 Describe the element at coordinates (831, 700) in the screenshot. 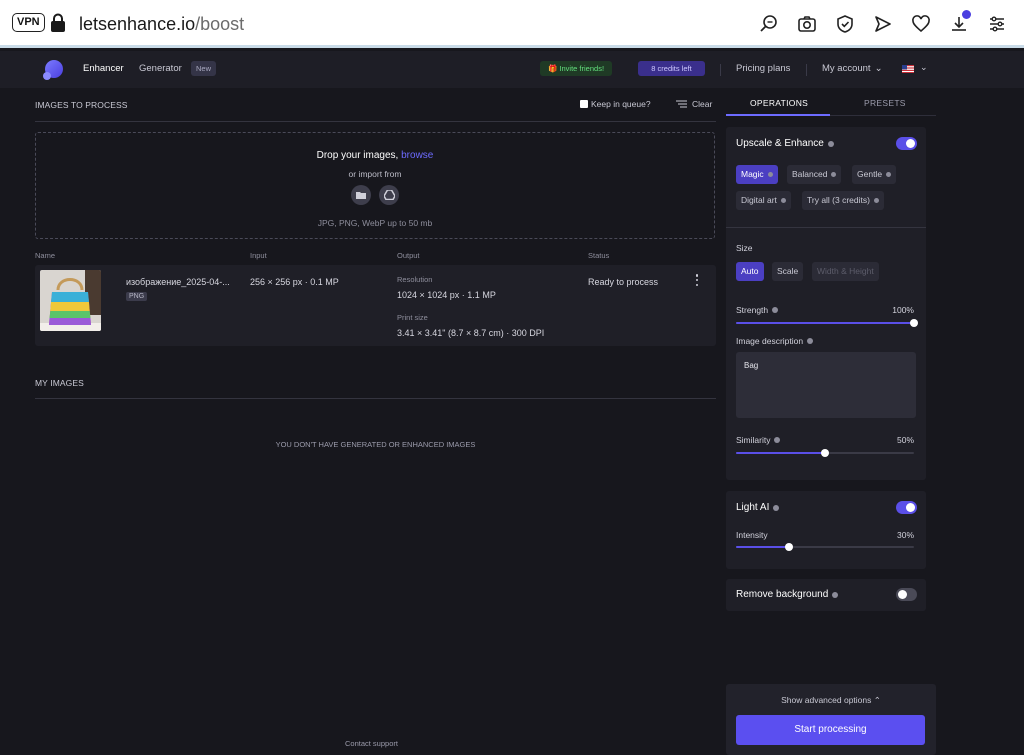

I see `show-advanced-options-button: Show advanced options ⌃` at that location.